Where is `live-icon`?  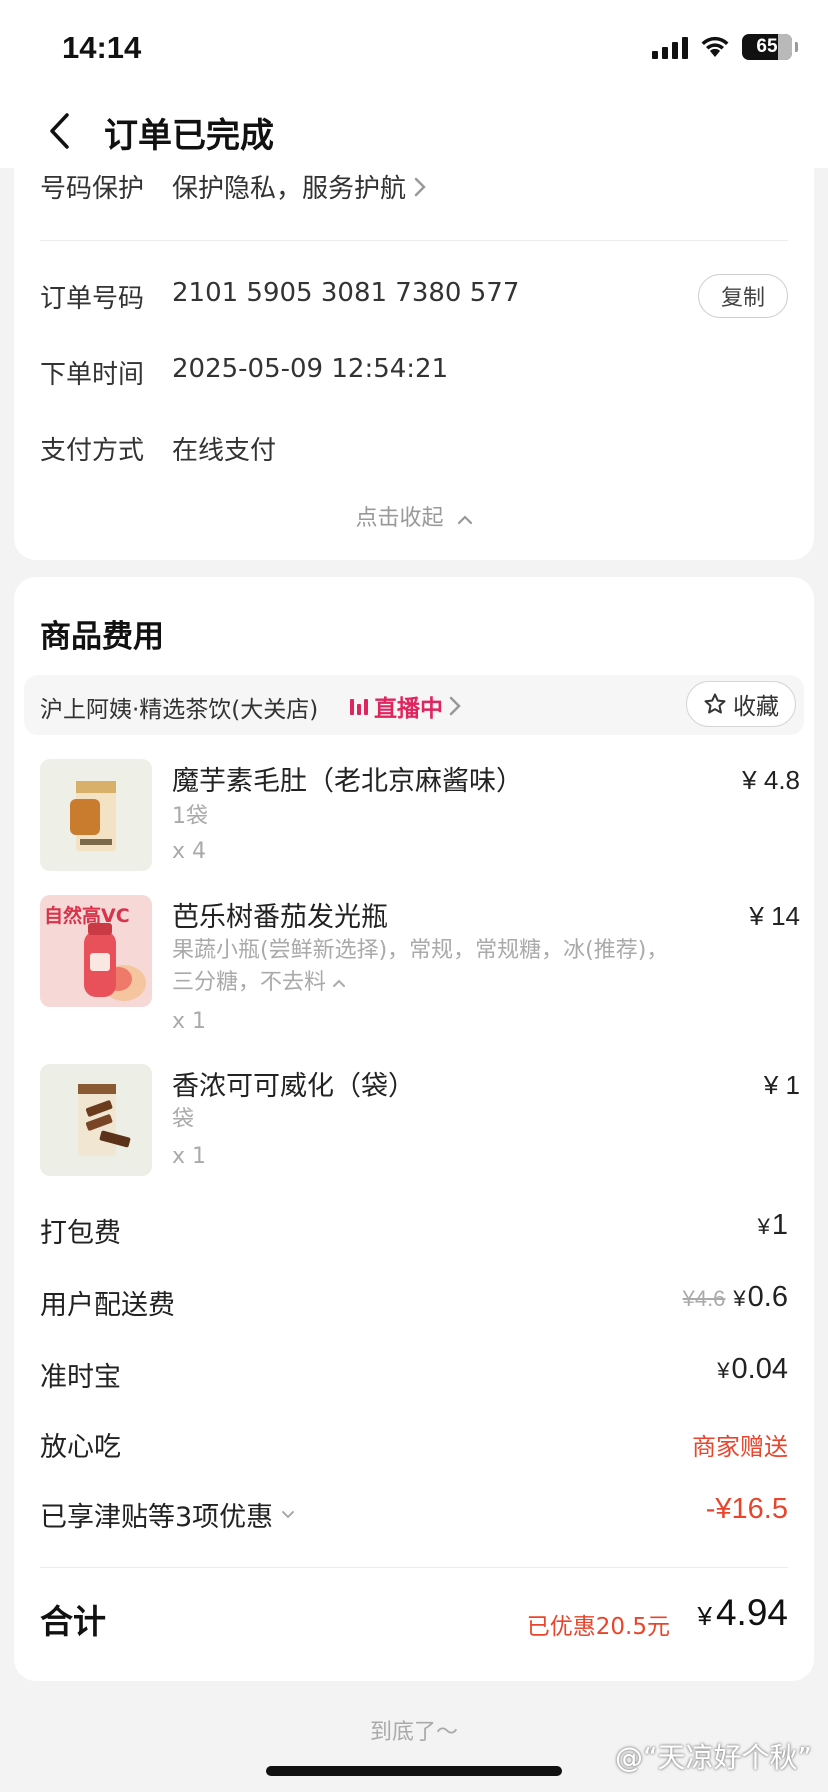
live-icon is located at coordinates (359, 706).